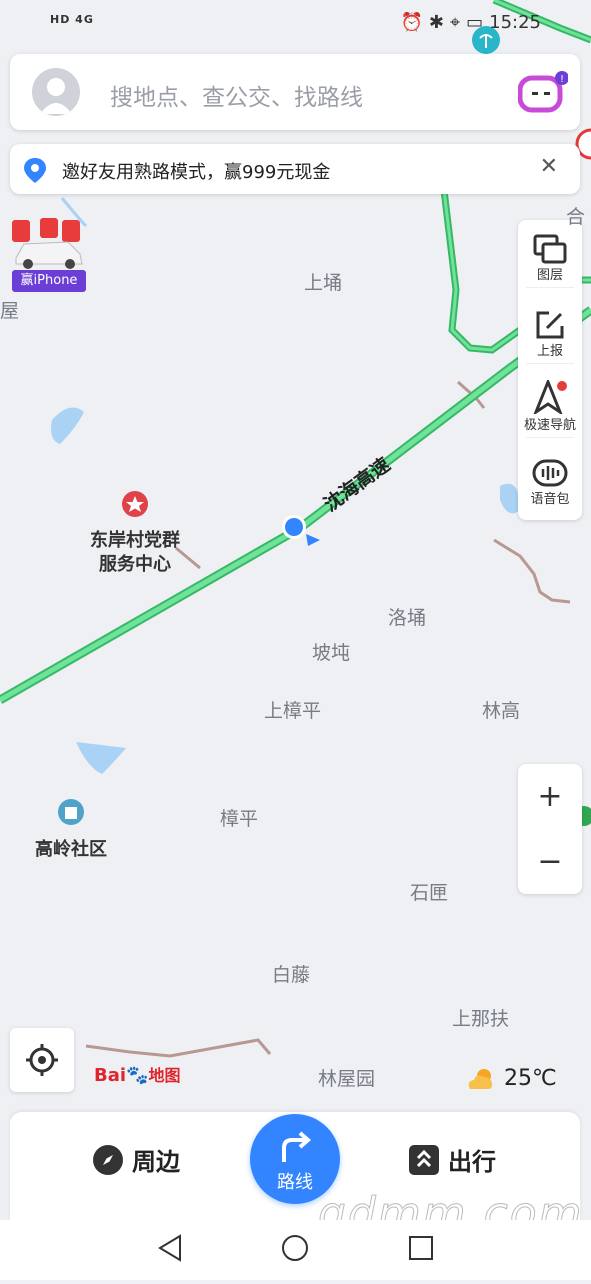 This screenshot has height=1284, width=591. Describe the element at coordinates (550, 249) in the screenshot. I see `layers-icon` at that location.